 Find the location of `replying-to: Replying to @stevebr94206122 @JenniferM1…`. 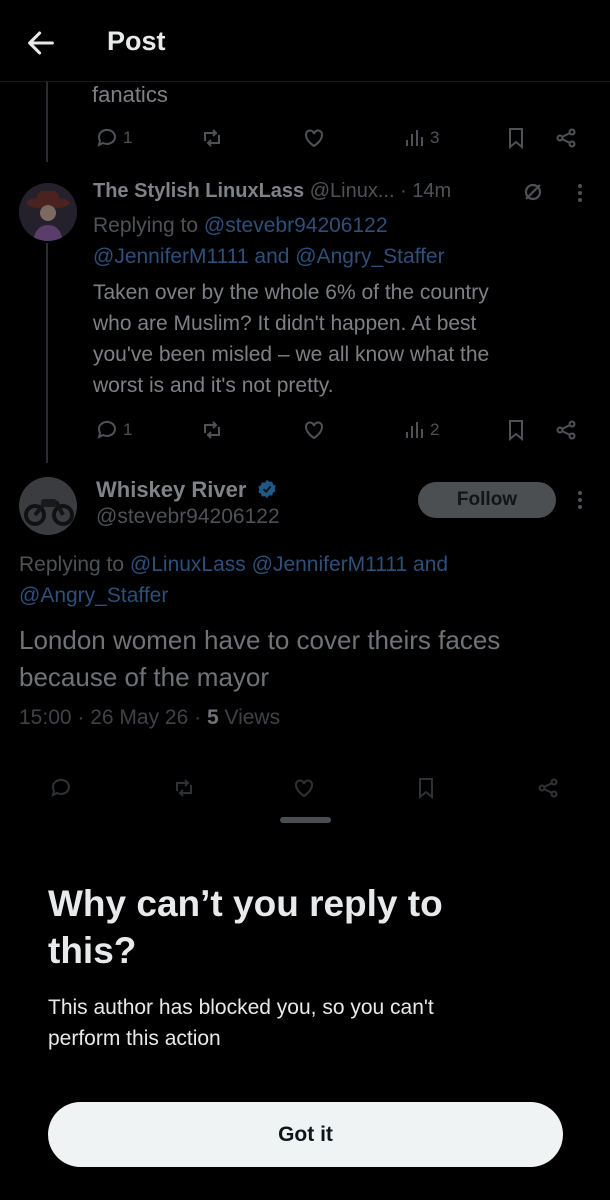

replying-to: Replying to @stevebr94206122 @JenniferM1… is located at coordinates (269, 241).